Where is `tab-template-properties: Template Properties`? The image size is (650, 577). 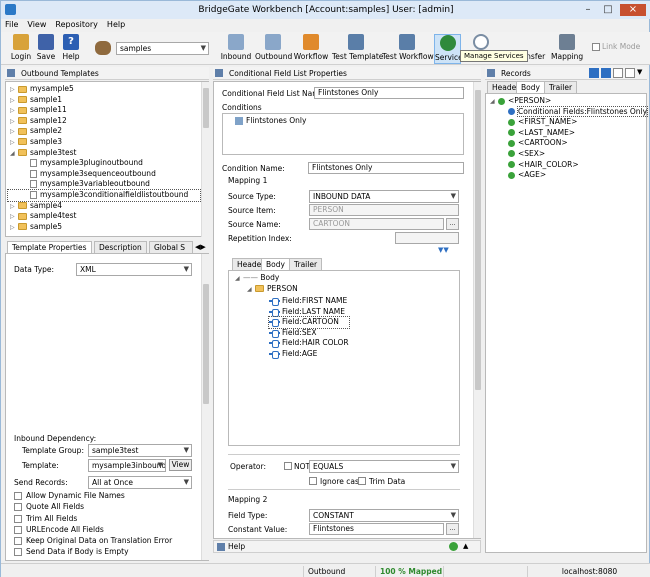 tab-template-properties: Template Properties is located at coordinates (49, 247).